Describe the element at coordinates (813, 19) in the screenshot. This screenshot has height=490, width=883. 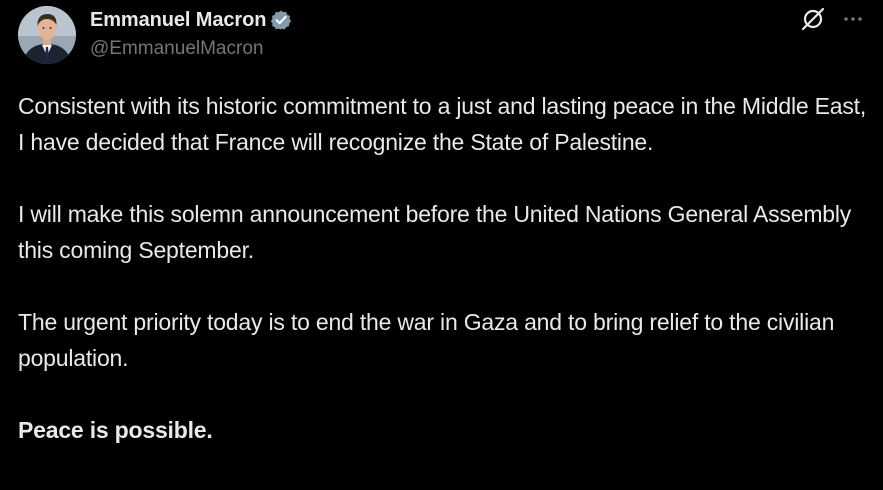
I see `grok-icon` at that location.